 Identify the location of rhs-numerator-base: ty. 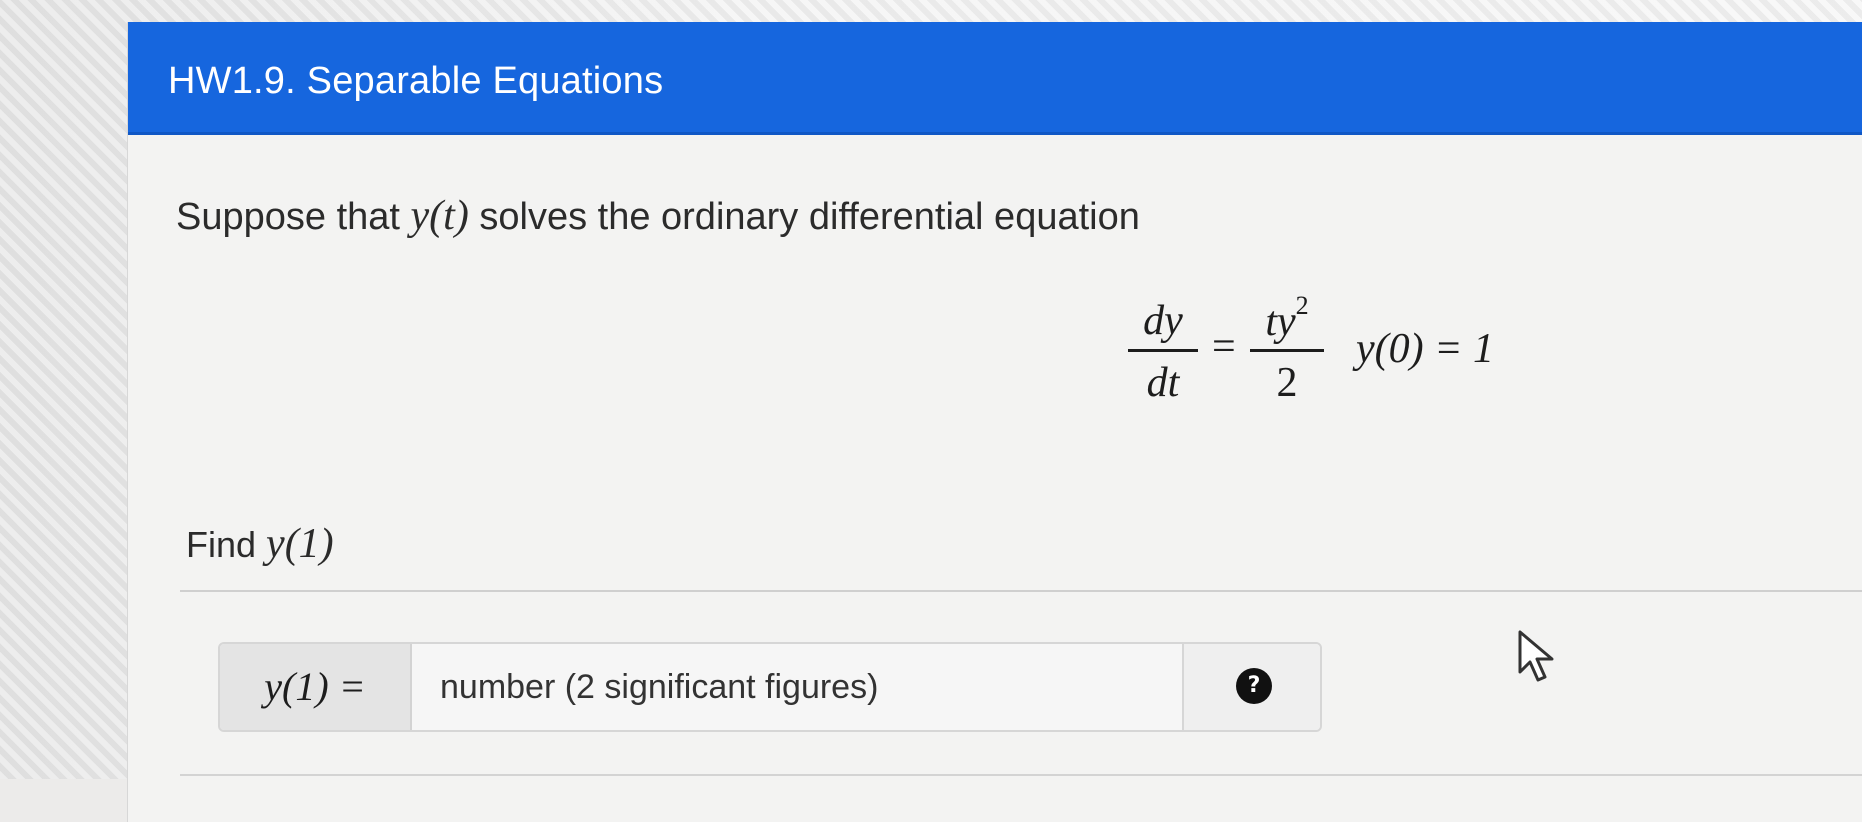
(1280, 322).